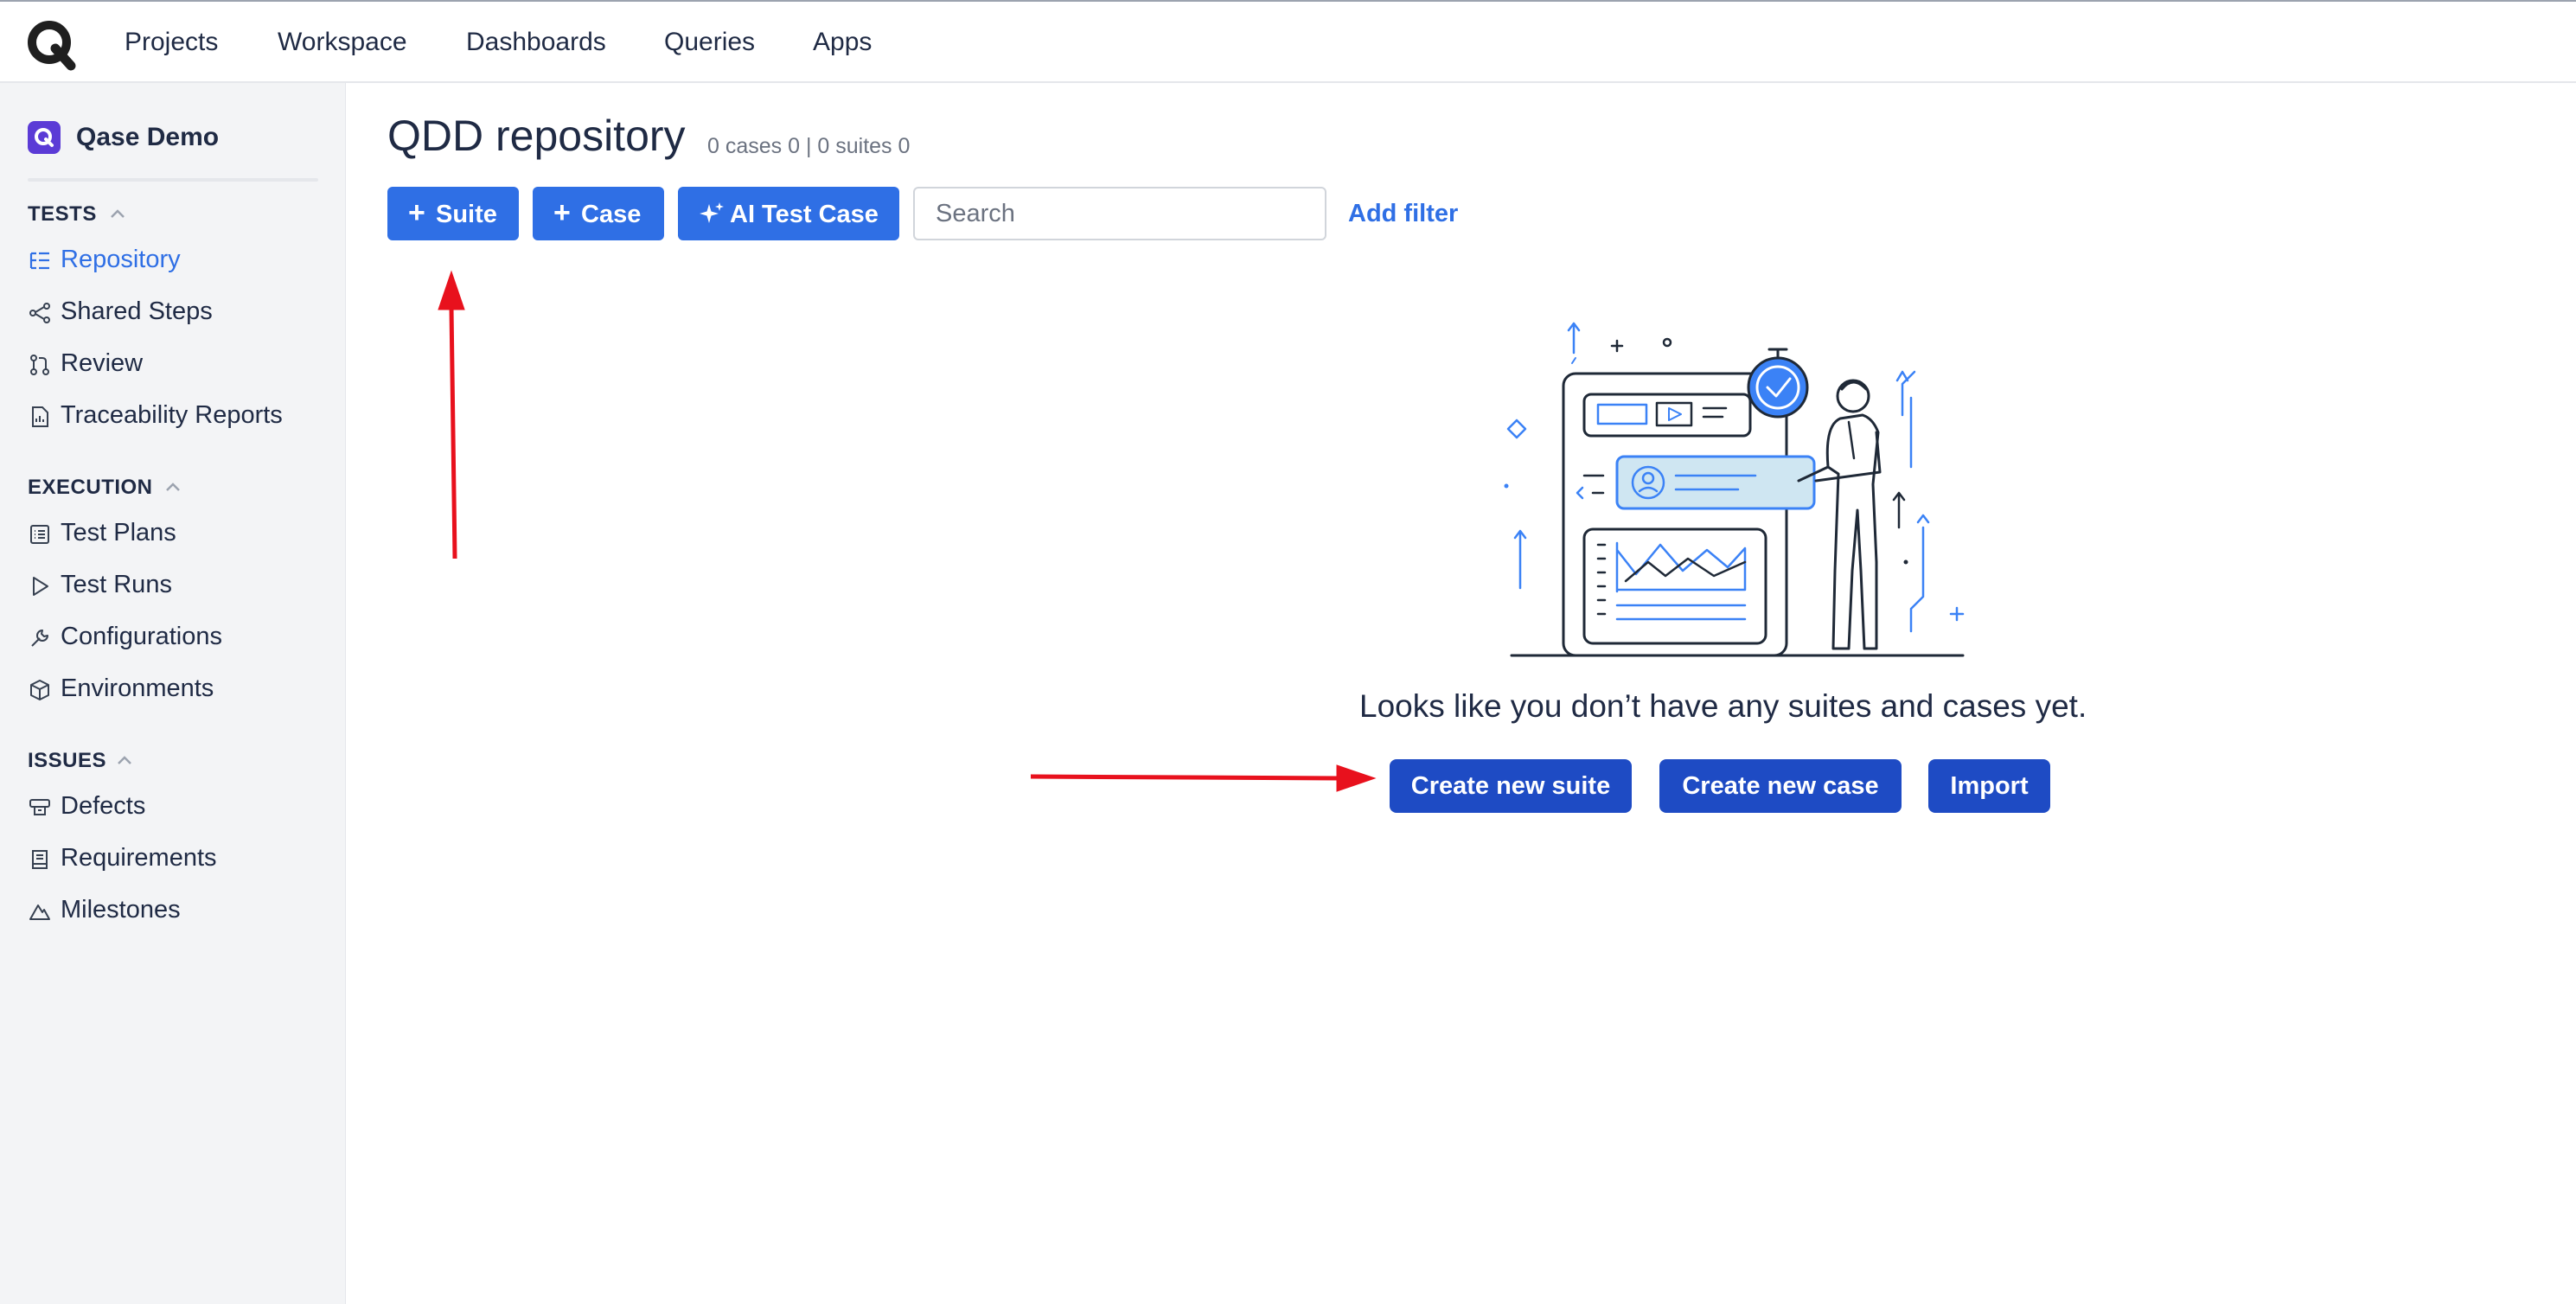 Image resolution: width=2576 pixels, height=1304 pixels. Describe the element at coordinates (467, 214) in the screenshot. I see `add-suite-label: Suite` at that location.